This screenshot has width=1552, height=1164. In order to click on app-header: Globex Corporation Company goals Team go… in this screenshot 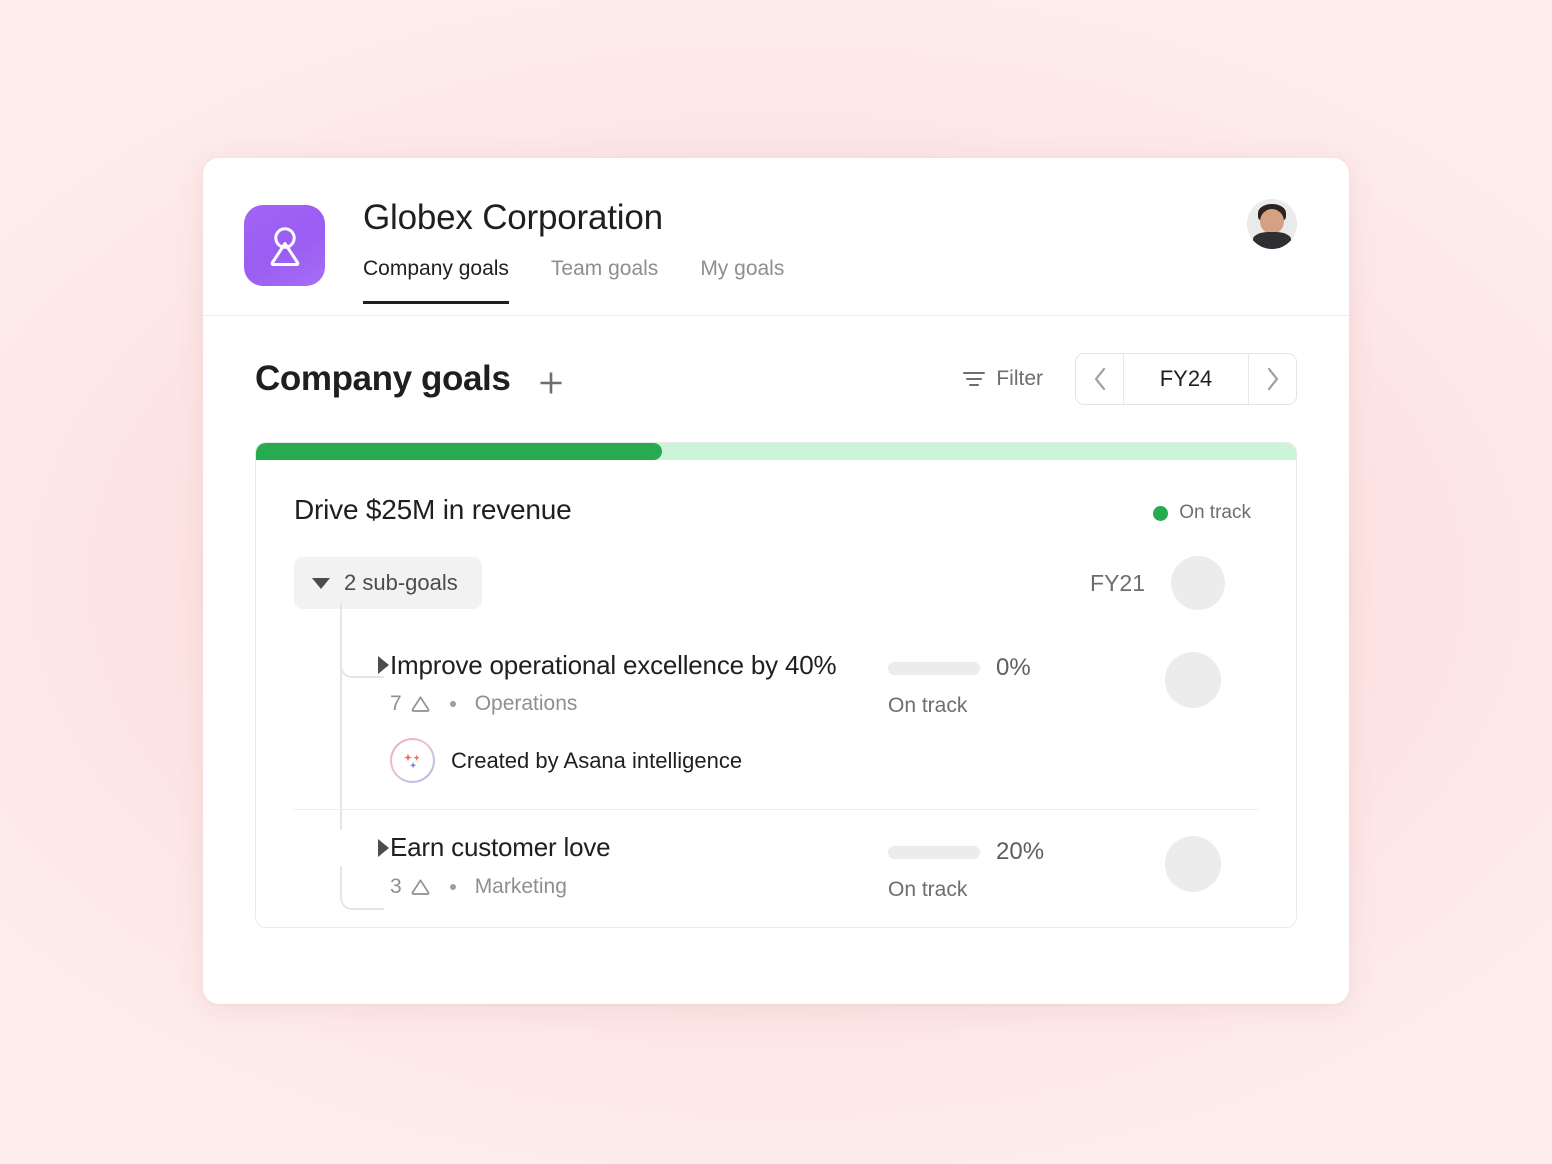, I will do `click(776, 237)`.